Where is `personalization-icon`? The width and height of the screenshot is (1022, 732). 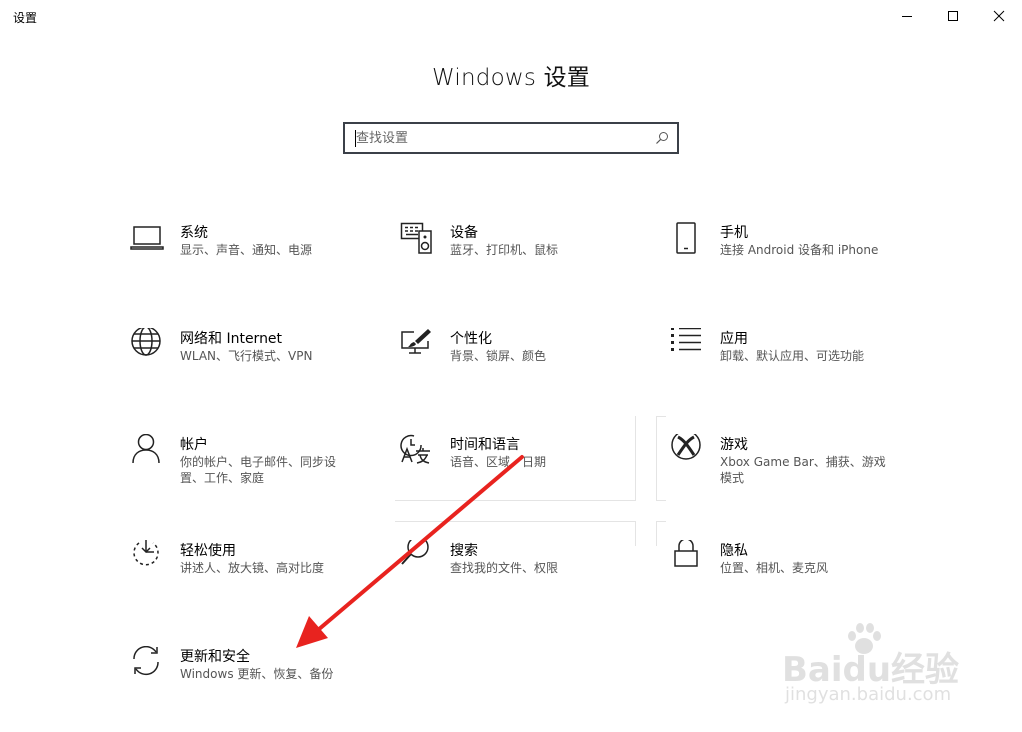
personalization-icon is located at coordinates (416, 341).